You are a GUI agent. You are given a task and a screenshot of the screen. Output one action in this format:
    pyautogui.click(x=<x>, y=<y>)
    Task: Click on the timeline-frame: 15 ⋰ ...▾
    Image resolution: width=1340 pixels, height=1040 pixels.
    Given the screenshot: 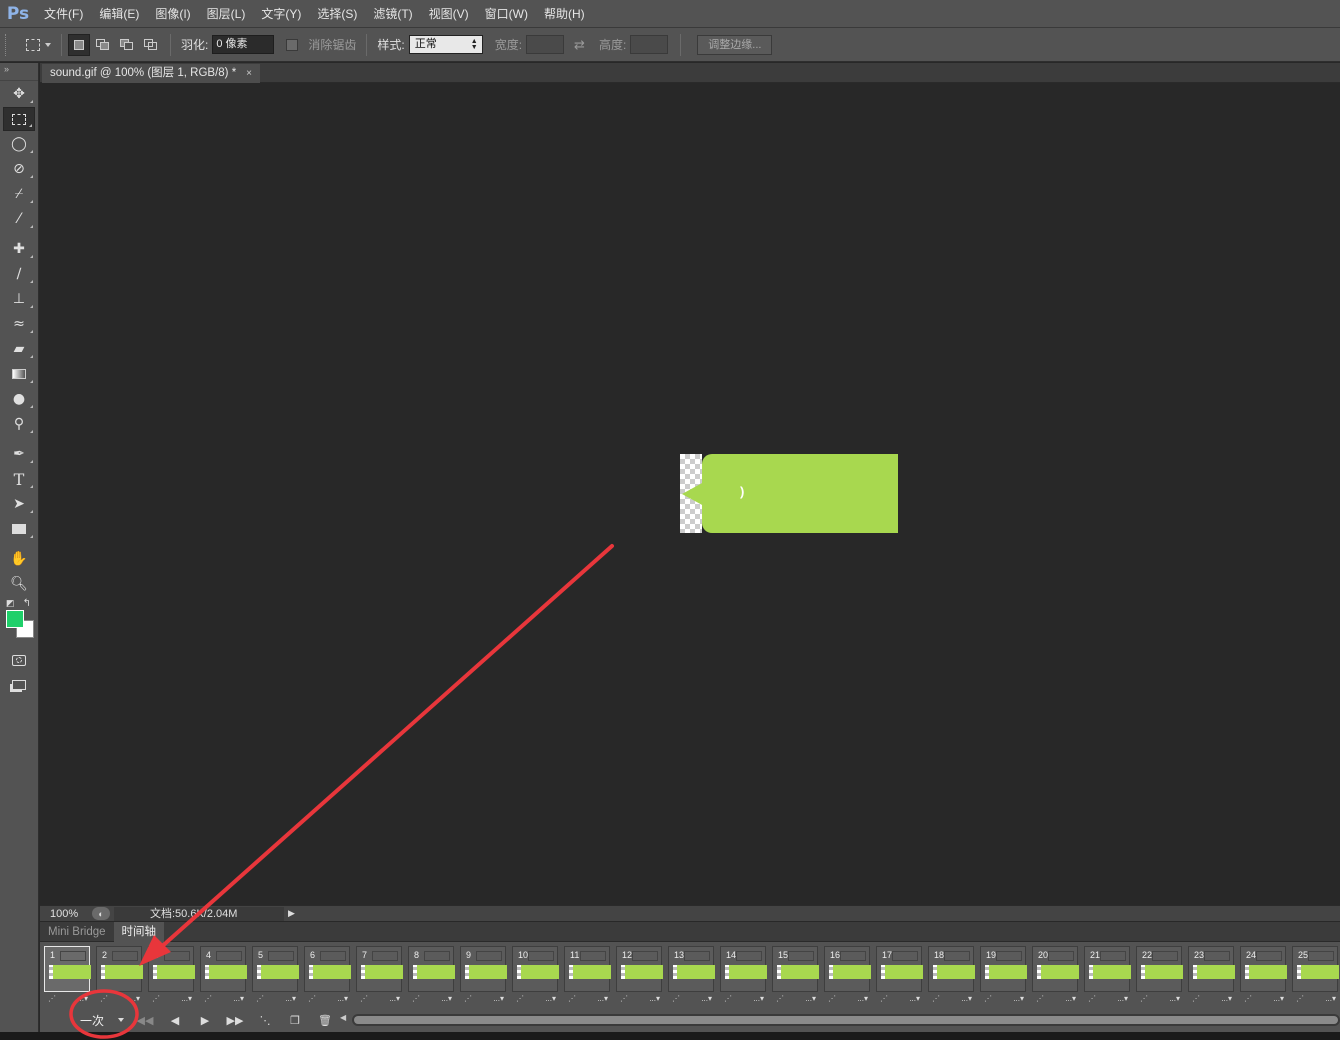 What is the action you would take?
    pyautogui.click(x=795, y=975)
    